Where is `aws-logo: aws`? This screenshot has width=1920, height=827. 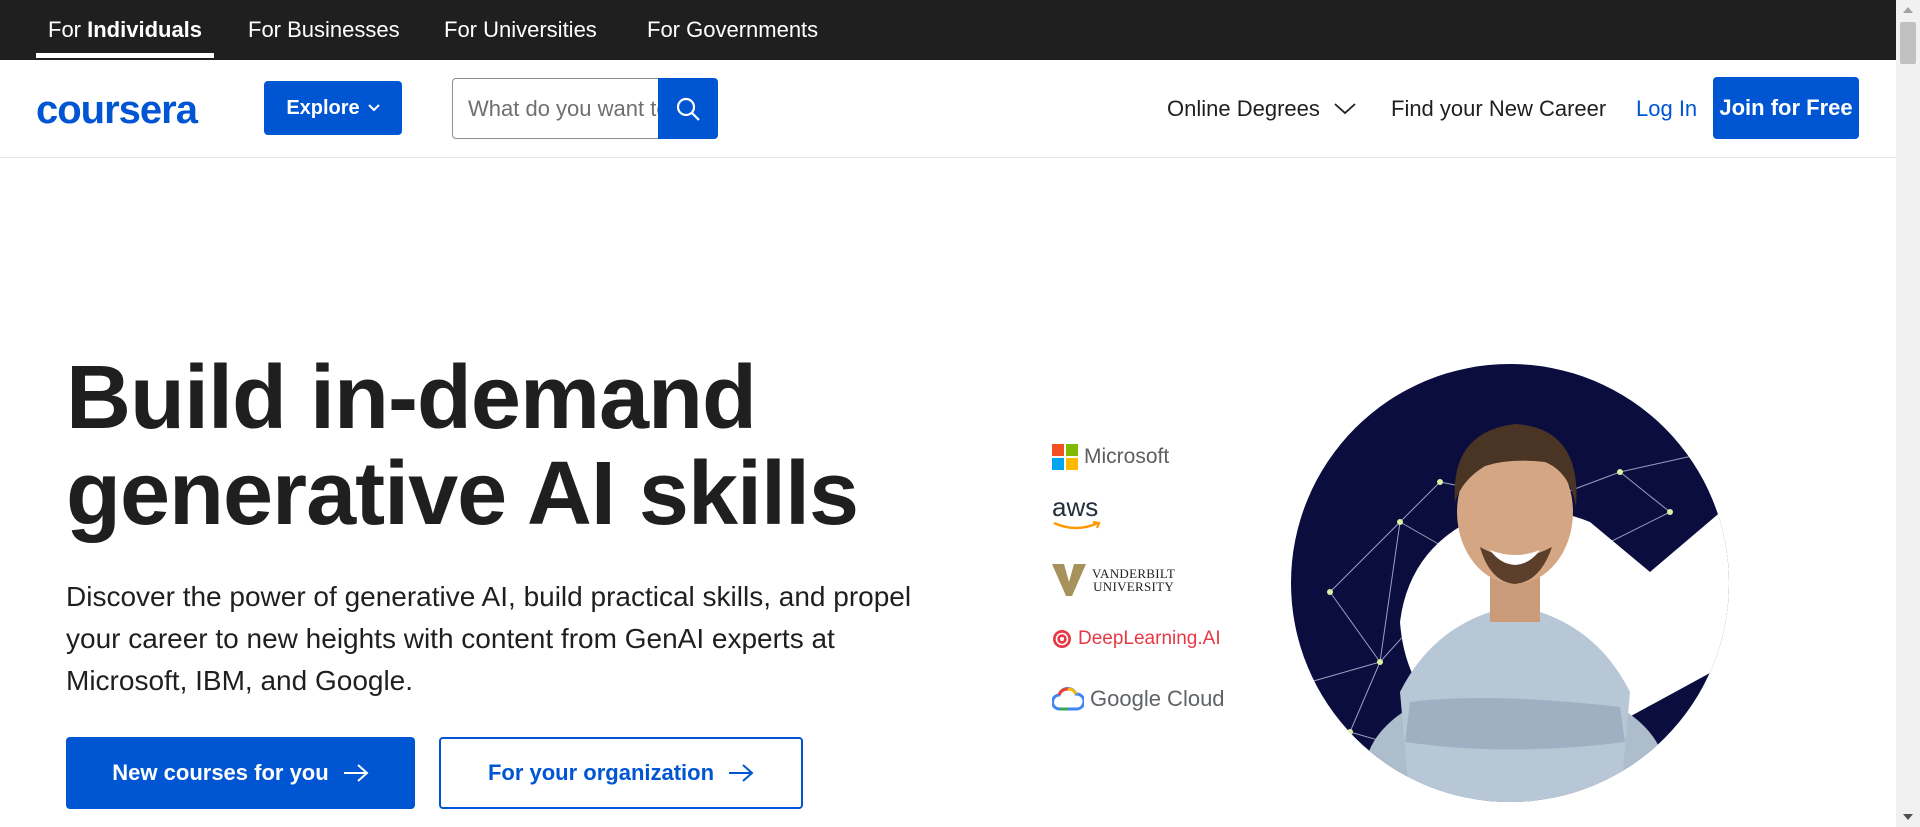 aws-logo: aws is located at coordinates (1078, 513).